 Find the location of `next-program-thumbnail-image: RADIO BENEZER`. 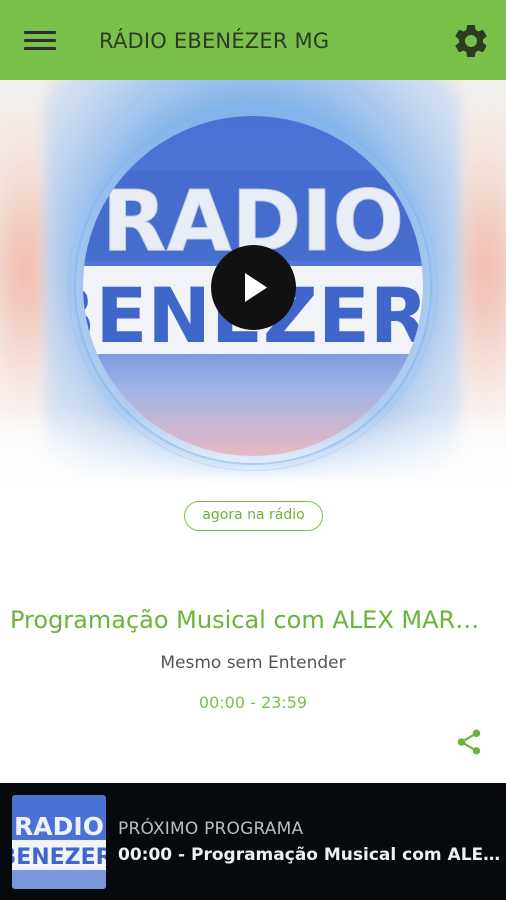

next-program-thumbnail-image: RADIO BENEZER is located at coordinates (59, 842).